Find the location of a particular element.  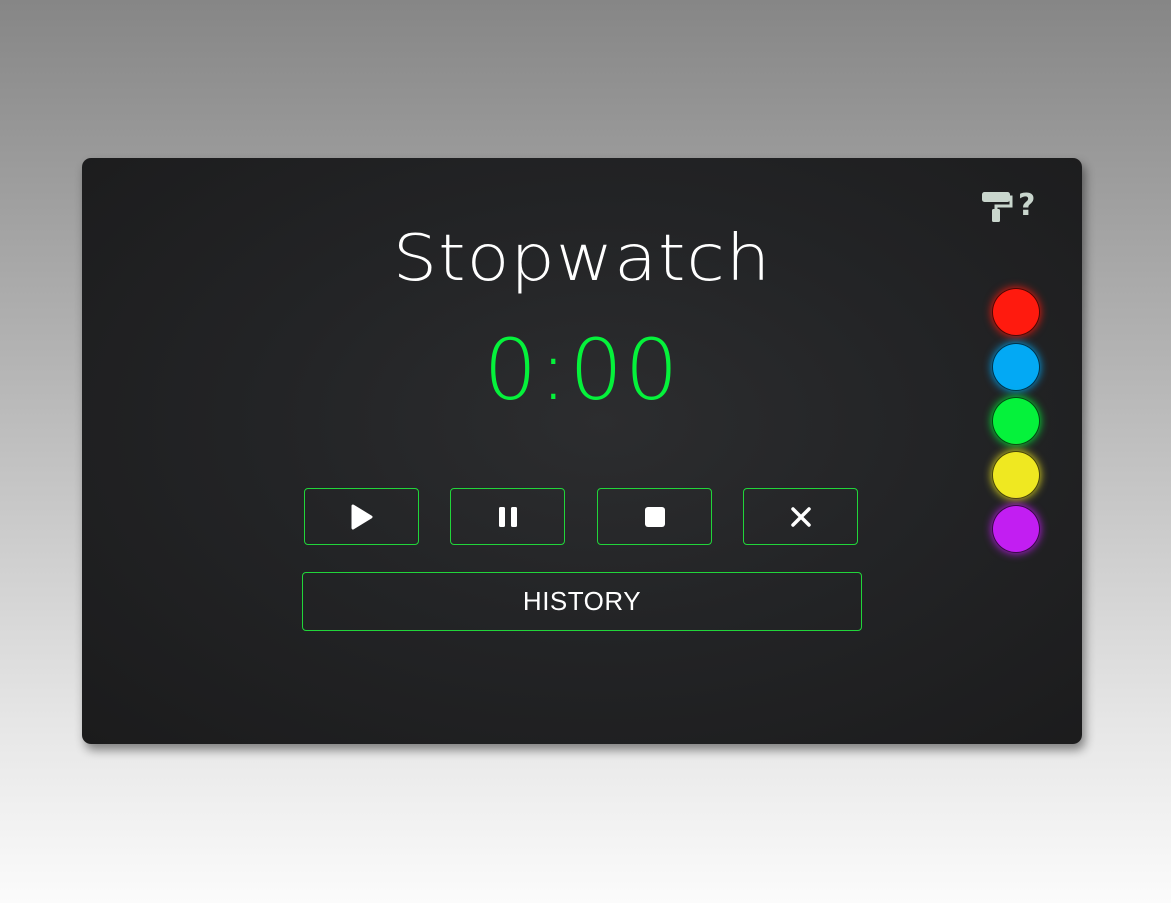

stop-button is located at coordinates (654, 516).